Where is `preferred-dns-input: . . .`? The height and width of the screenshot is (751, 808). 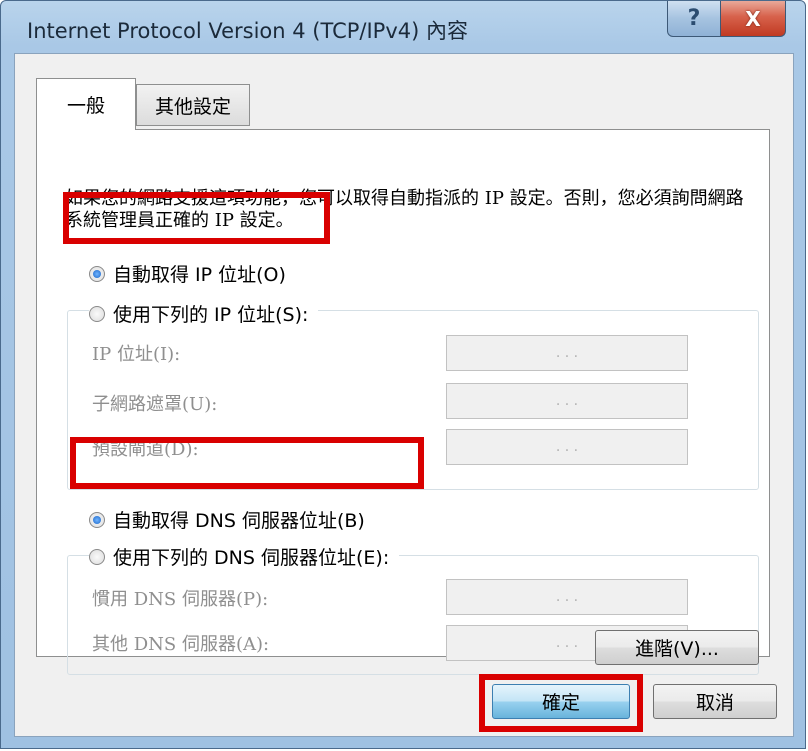 preferred-dns-input: . . . is located at coordinates (567, 597).